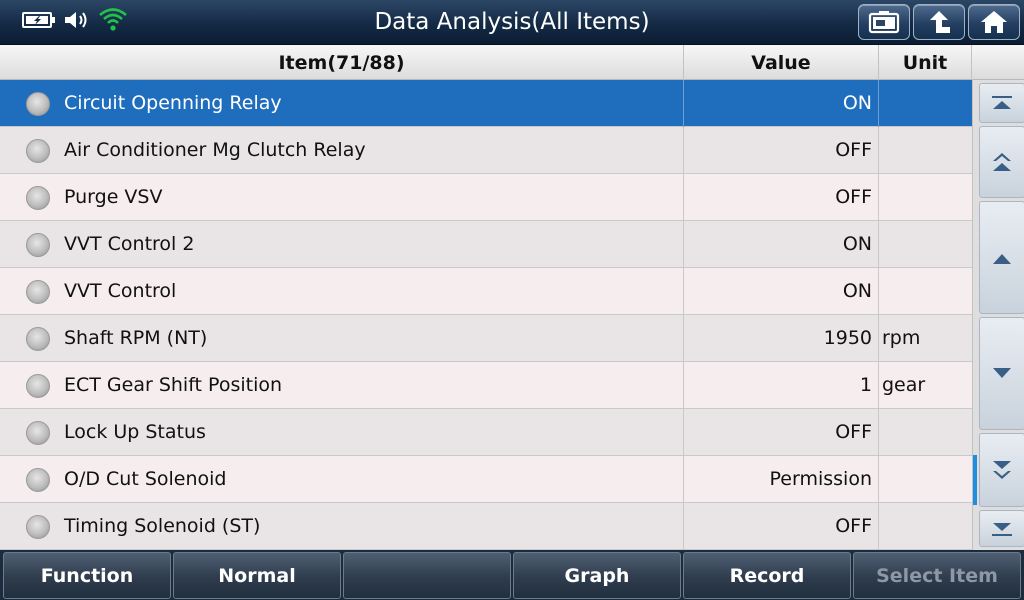  I want to click on page-down-icon, so click(1002, 470).